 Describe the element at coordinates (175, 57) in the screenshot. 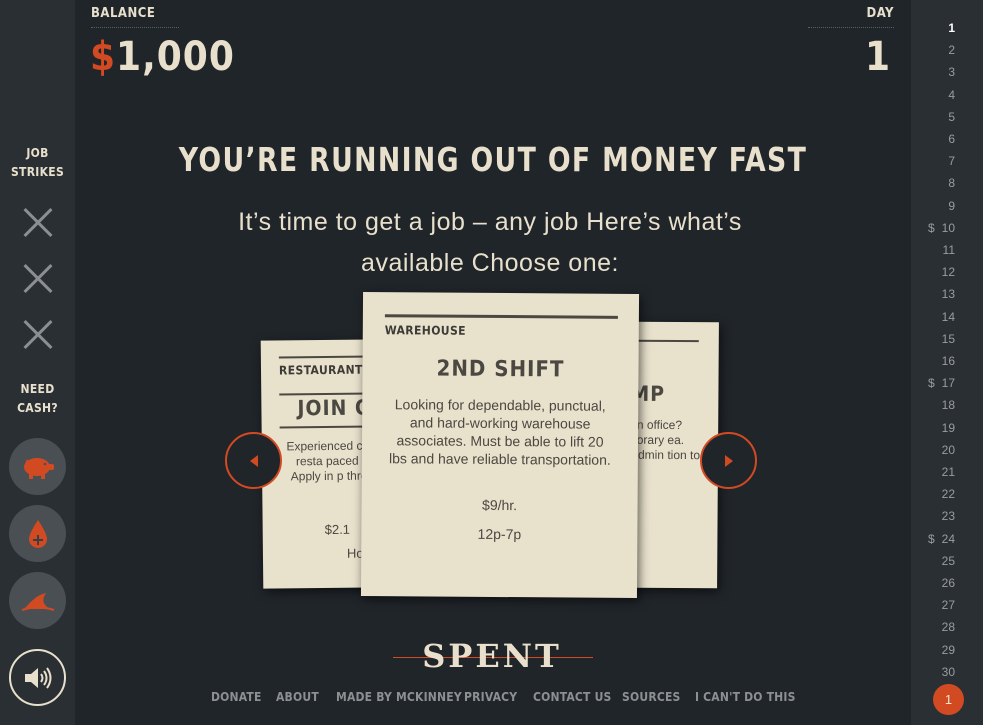

I see `balance-amount: 1,000` at that location.